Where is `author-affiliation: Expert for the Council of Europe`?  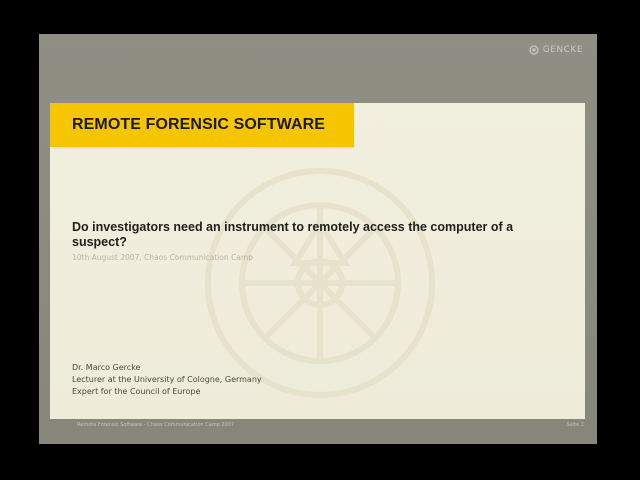 author-affiliation: Expert for the Council of Europe is located at coordinates (136, 391).